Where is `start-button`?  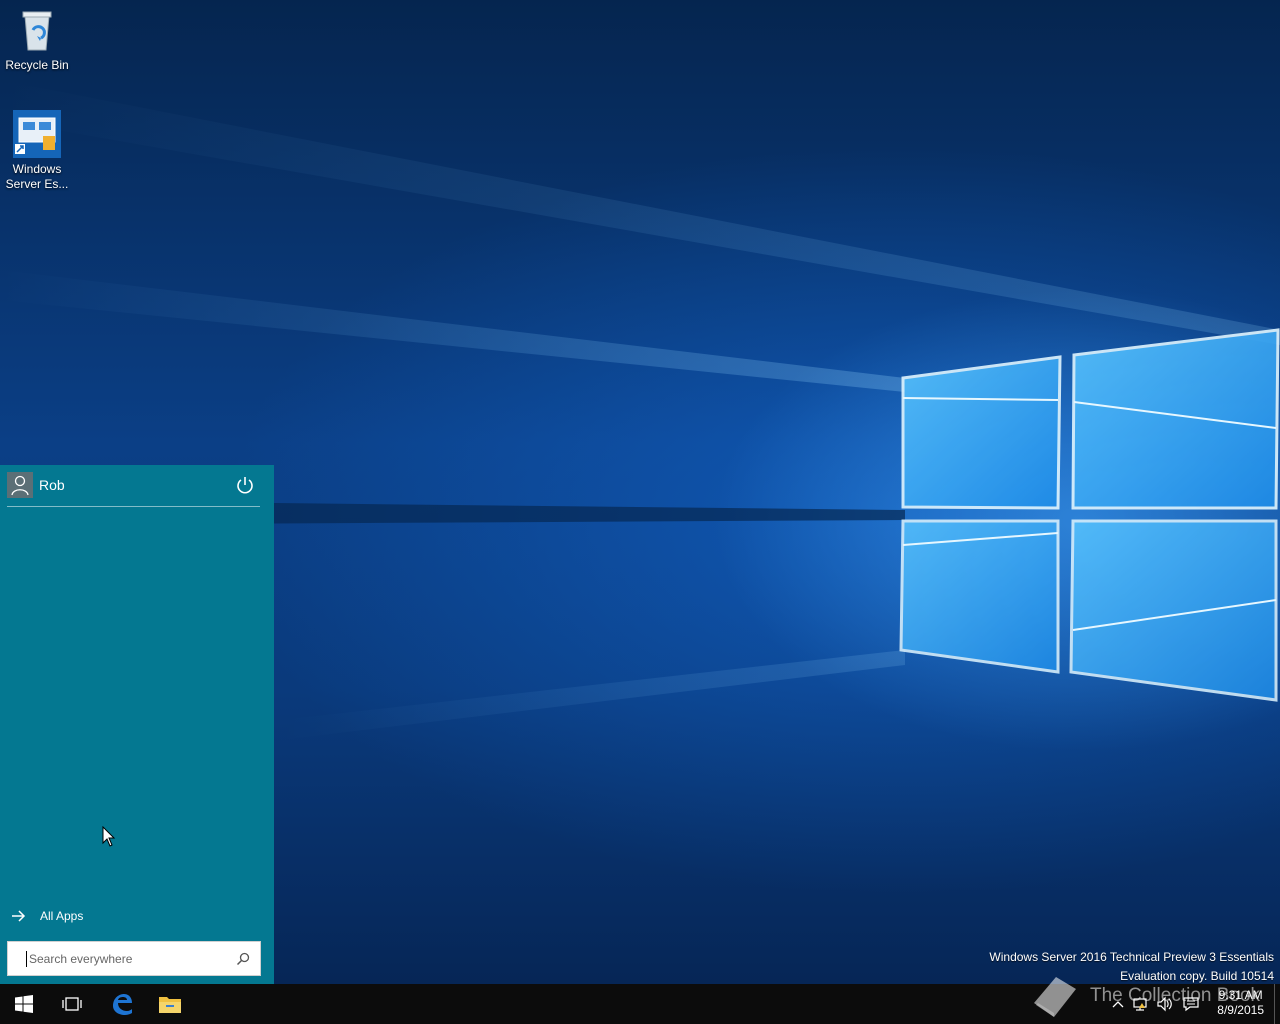 start-button is located at coordinates (24, 1004).